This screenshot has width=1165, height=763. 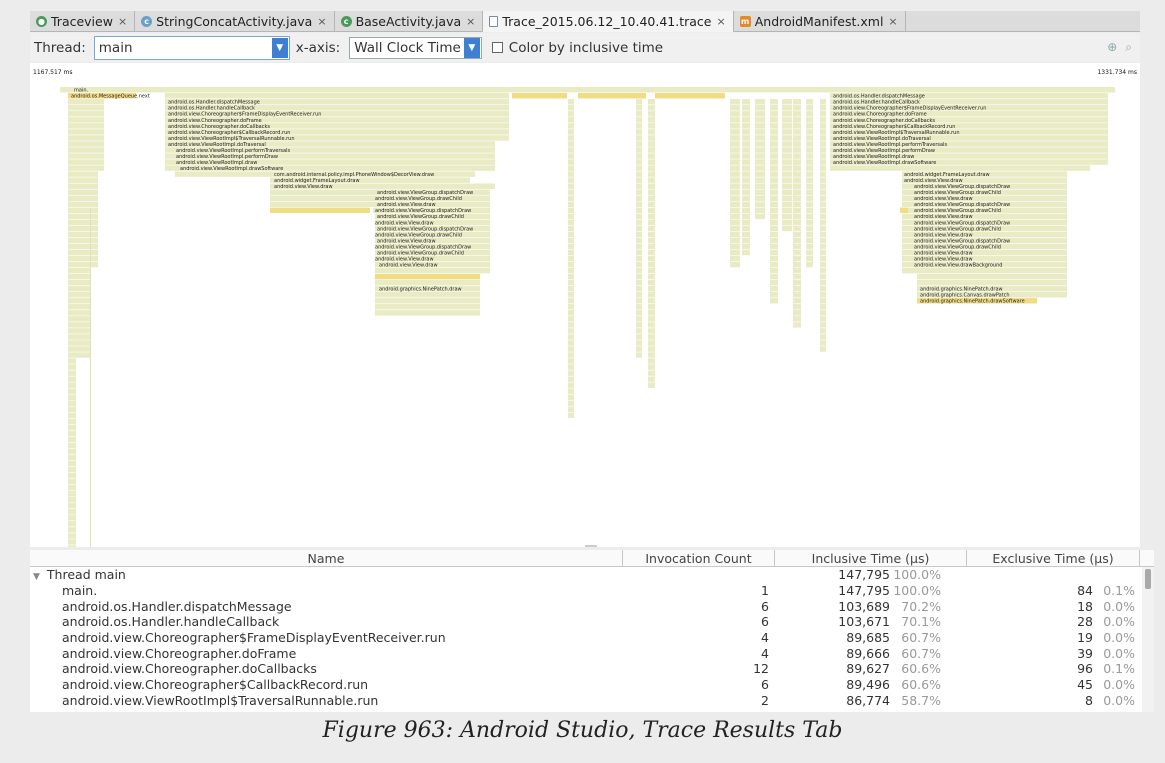 I want to click on column-header-invocation-count: Invocation Count, so click(x=699, y=558).